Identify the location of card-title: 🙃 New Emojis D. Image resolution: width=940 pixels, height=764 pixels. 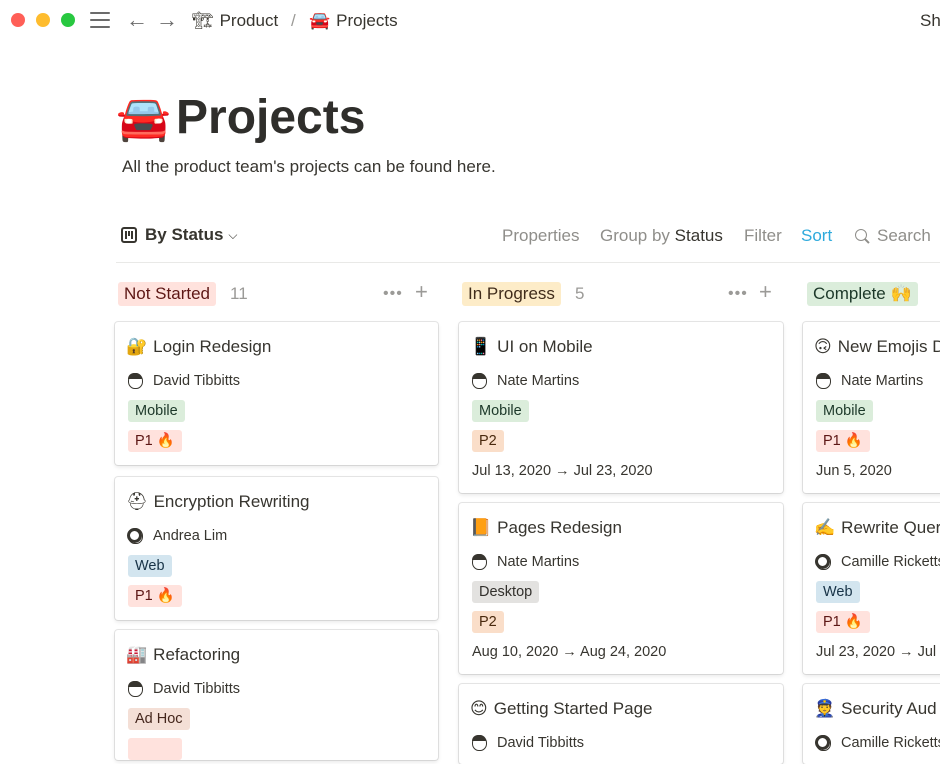
(877, 347).